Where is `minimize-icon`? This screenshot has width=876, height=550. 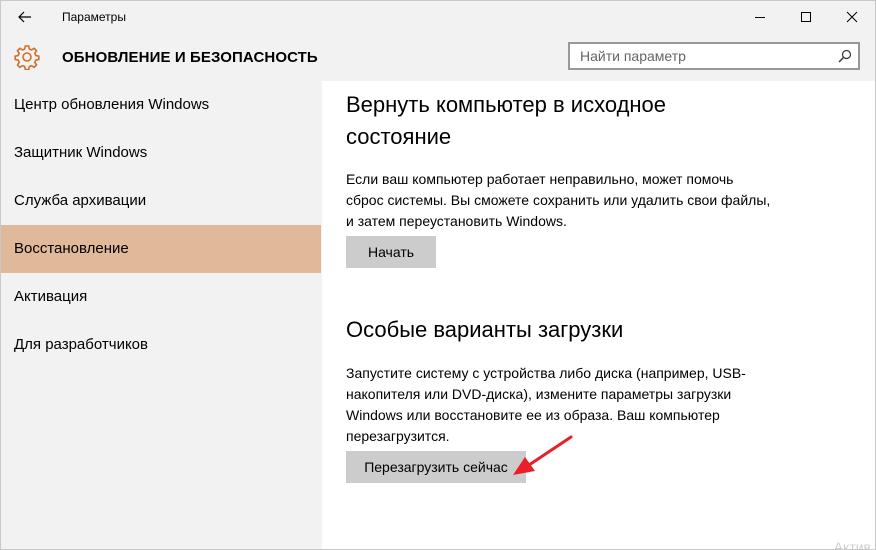
minimize-icon is located at coordinates (760, 17).